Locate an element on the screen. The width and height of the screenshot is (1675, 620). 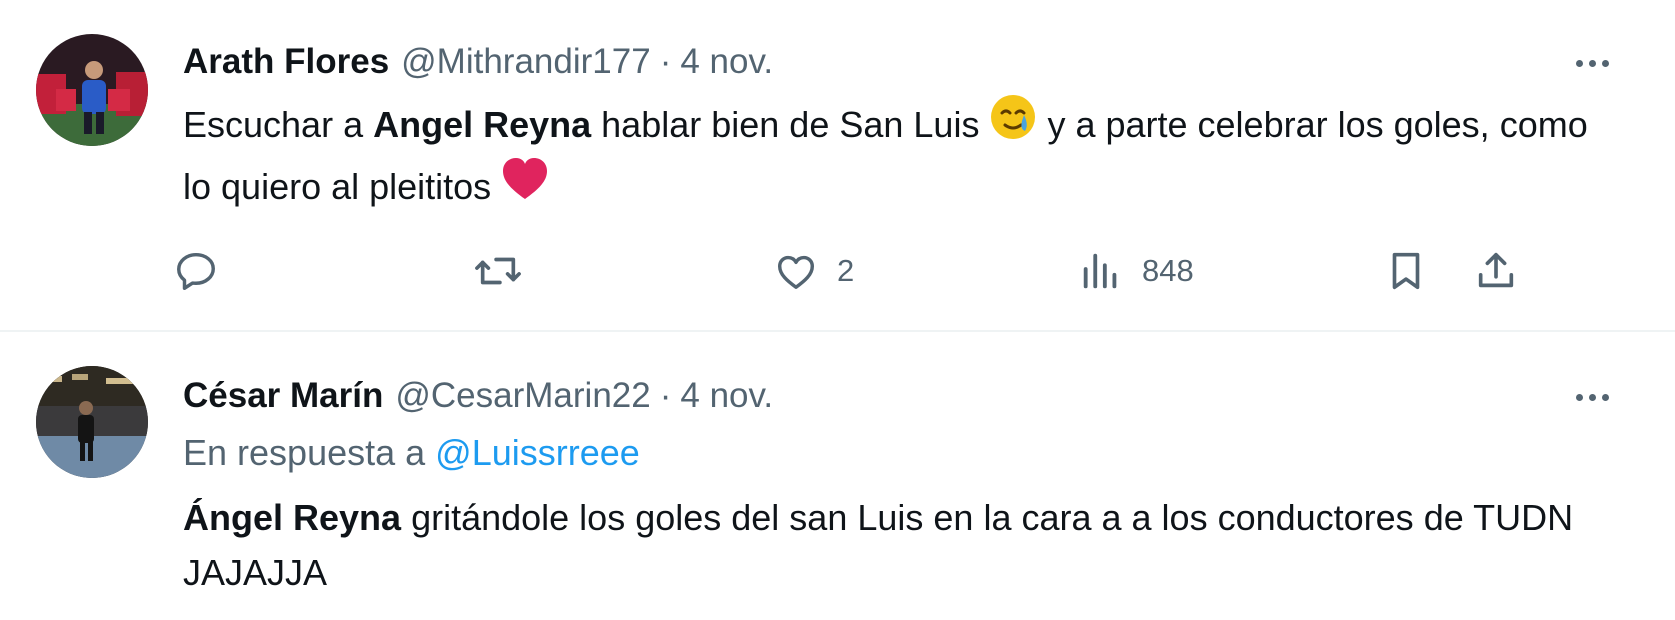
reply-prefix: En respuesta a is located at coordinates (309, 452).